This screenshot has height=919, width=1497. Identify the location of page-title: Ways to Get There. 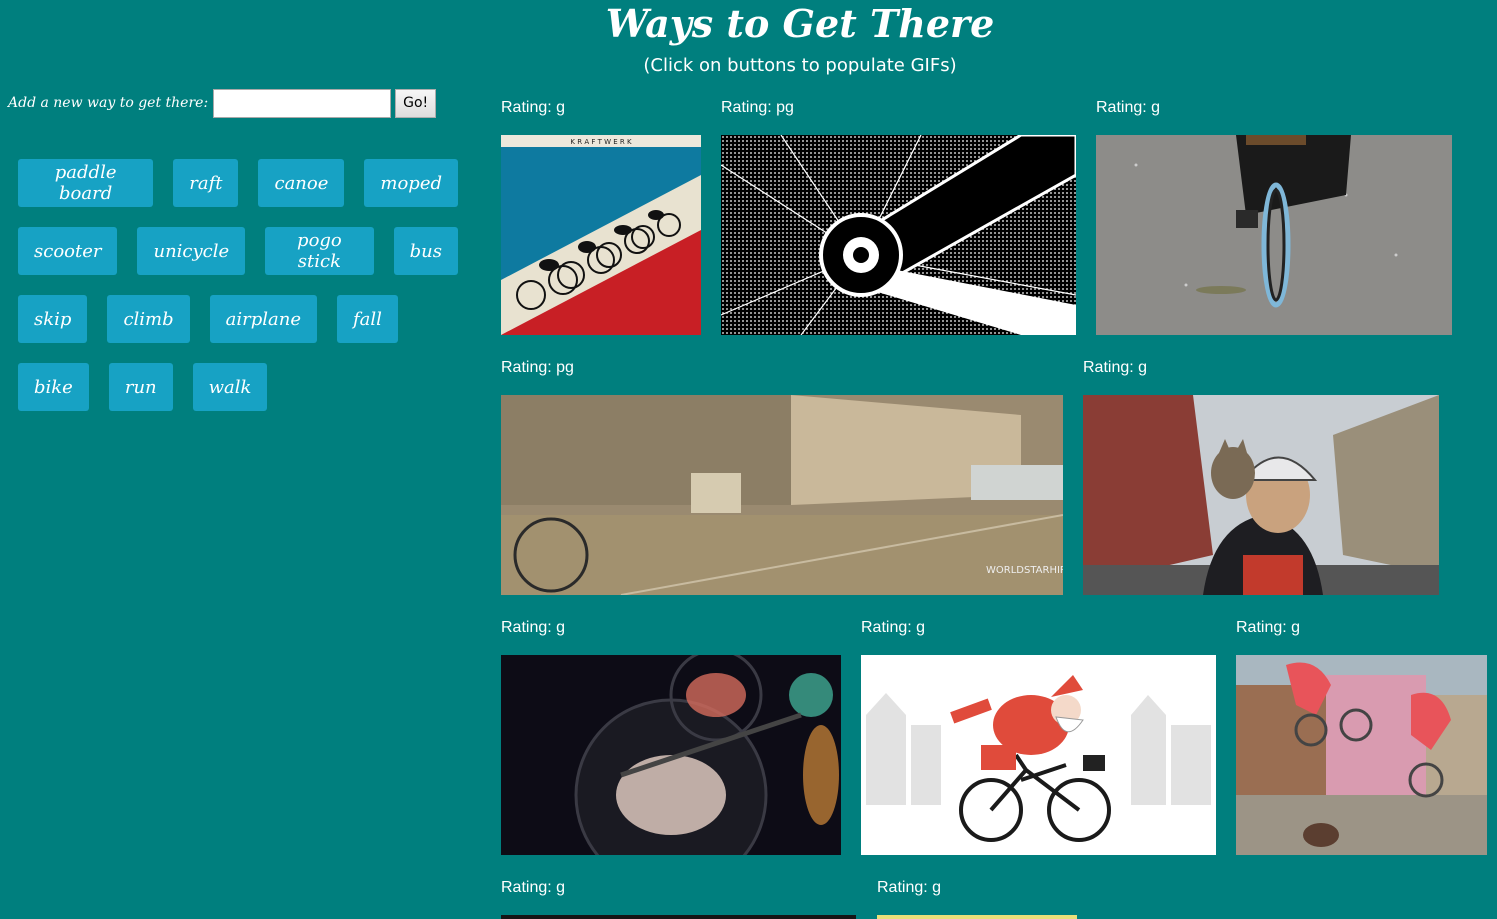
(800, 23).